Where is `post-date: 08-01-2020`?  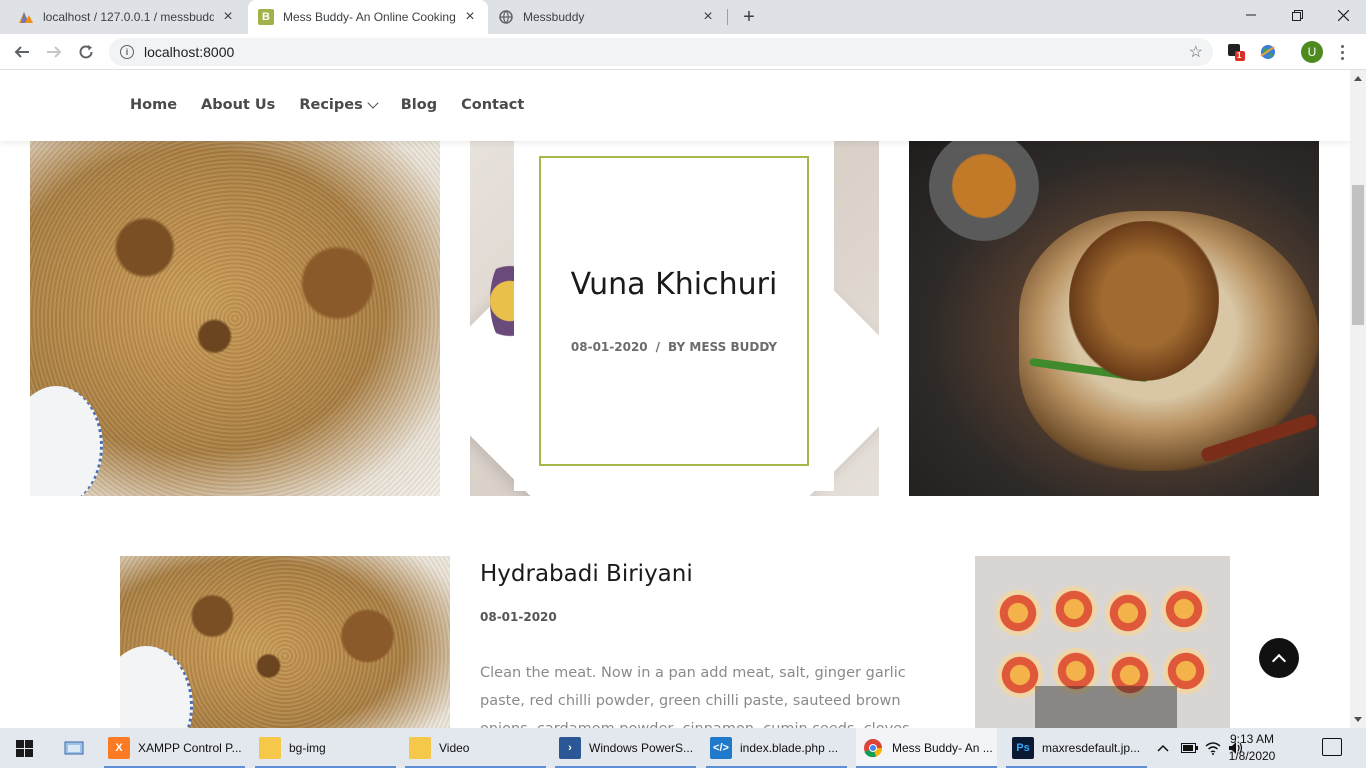
post-date: 08-01-2020 is located at coordinates (518, 617).